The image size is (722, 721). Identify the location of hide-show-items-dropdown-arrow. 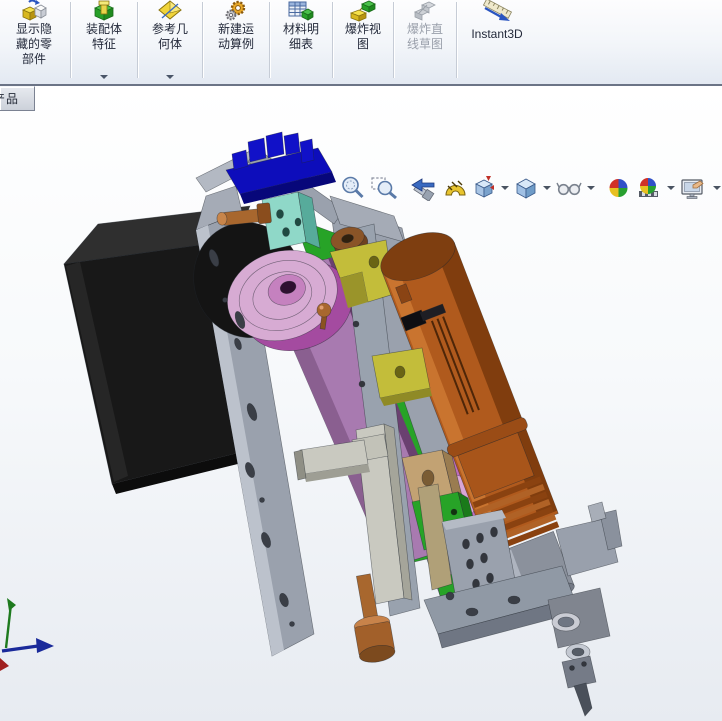
(591, 188).